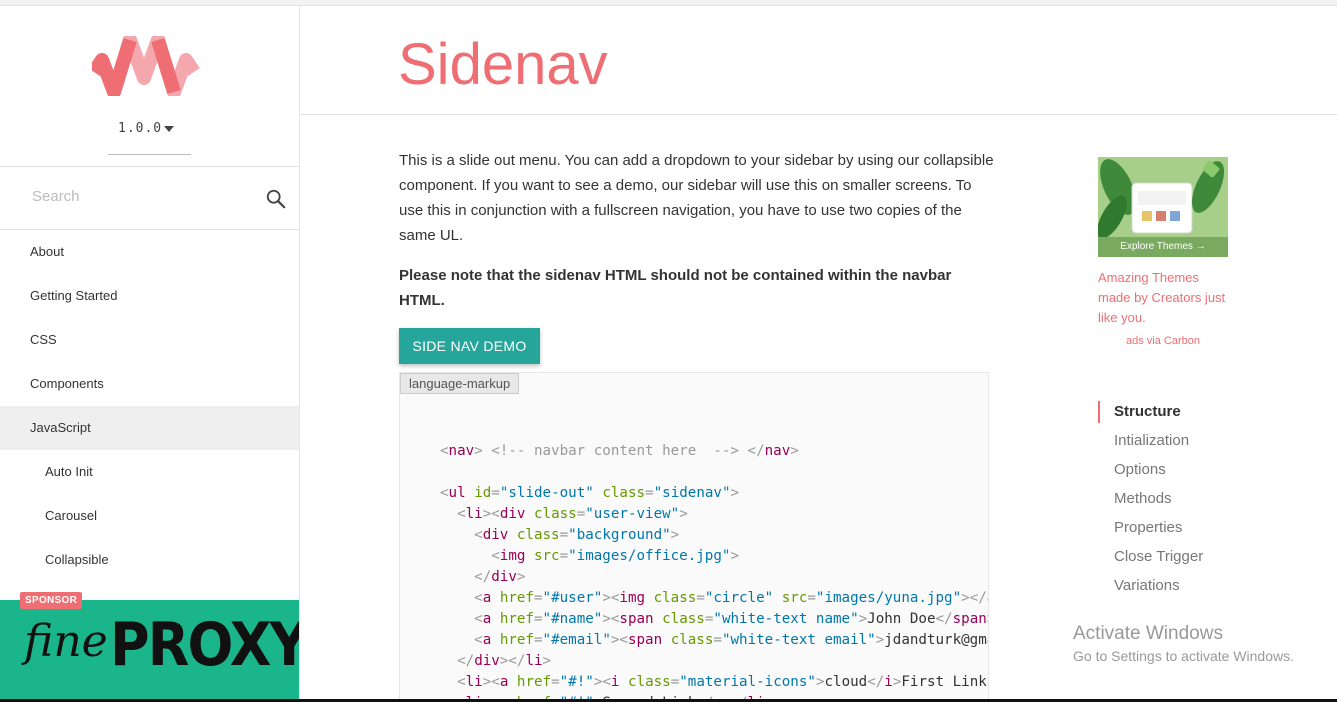  Describe the element at coordinates (149, 516) in the screenshot. I see `sidebar-item-carousel: Carousel` at that location.